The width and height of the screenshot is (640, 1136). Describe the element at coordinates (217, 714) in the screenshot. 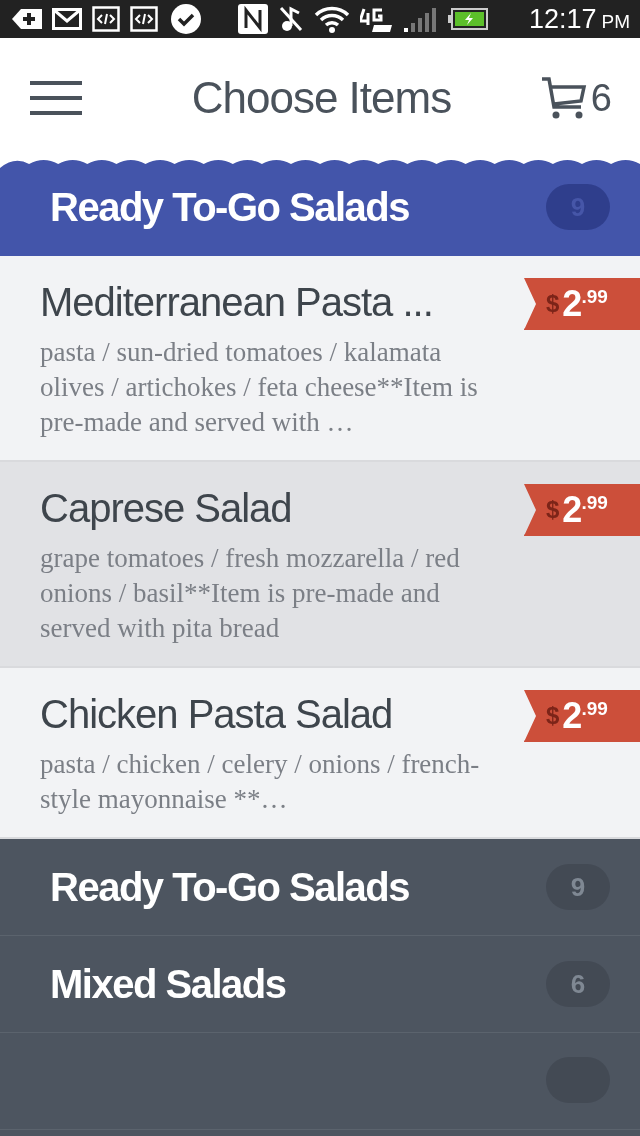

I see `item-name: Chicken Pasta Salad` at that location.